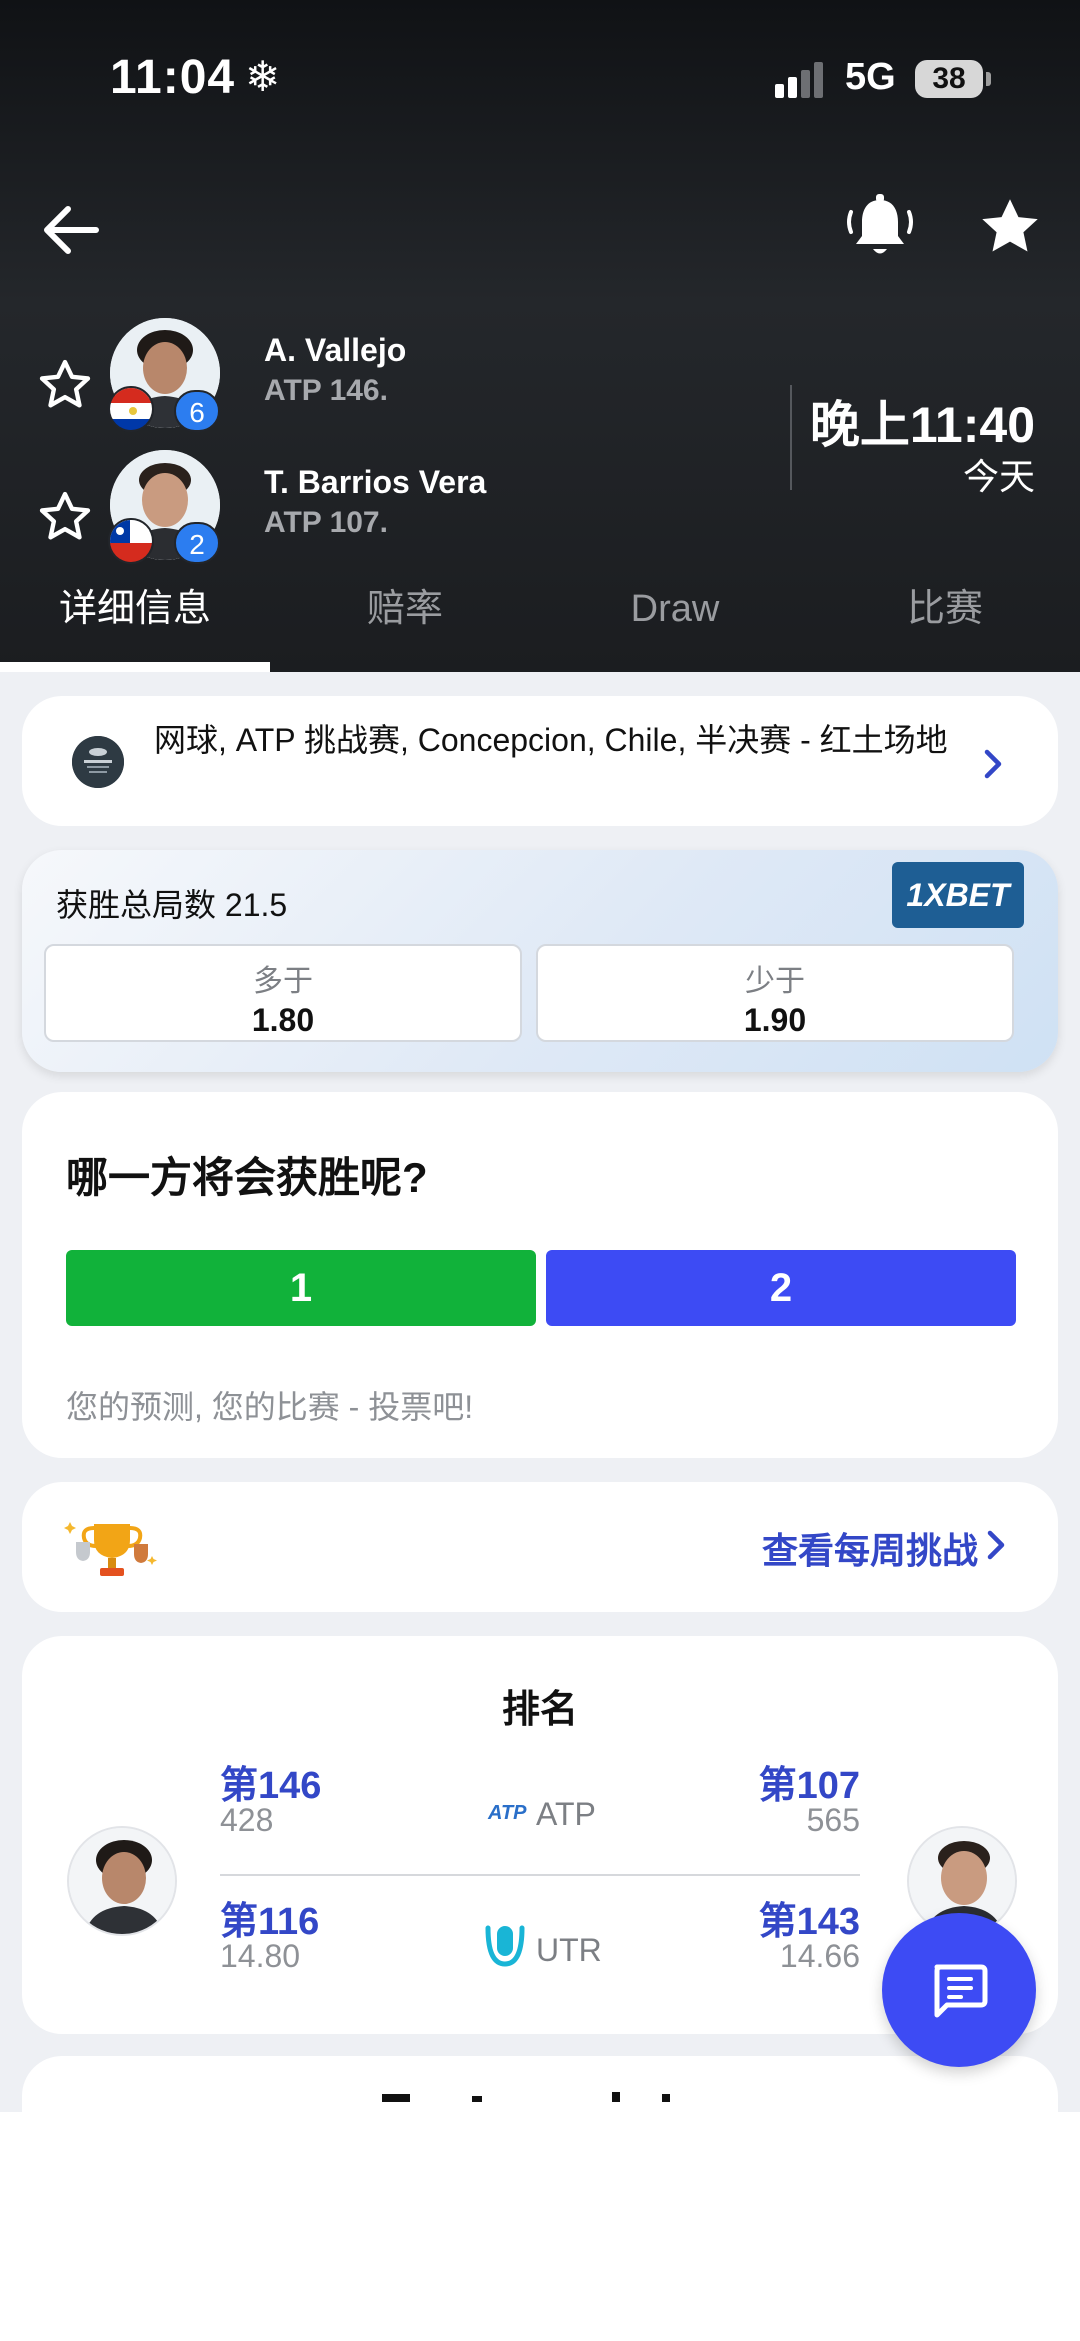 The image size is (1080, 2341). Describe the element at coordinates (112, 1547) in the screenshot. I see `trophy-icon` at that location.